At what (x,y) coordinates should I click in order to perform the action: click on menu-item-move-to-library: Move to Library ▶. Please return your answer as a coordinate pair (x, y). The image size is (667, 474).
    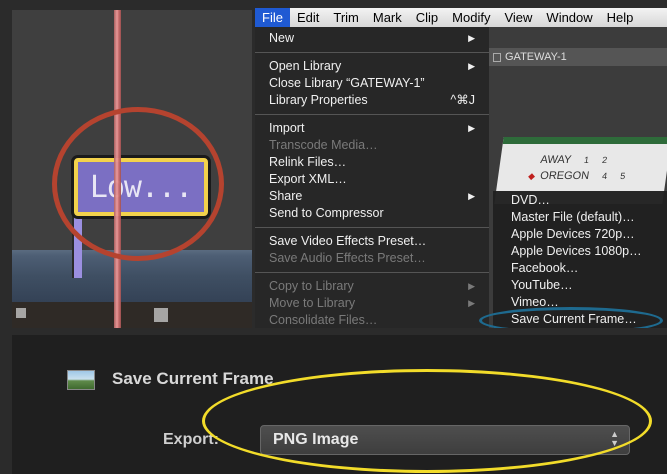
    Looking at the image, I should click on (375, 303).